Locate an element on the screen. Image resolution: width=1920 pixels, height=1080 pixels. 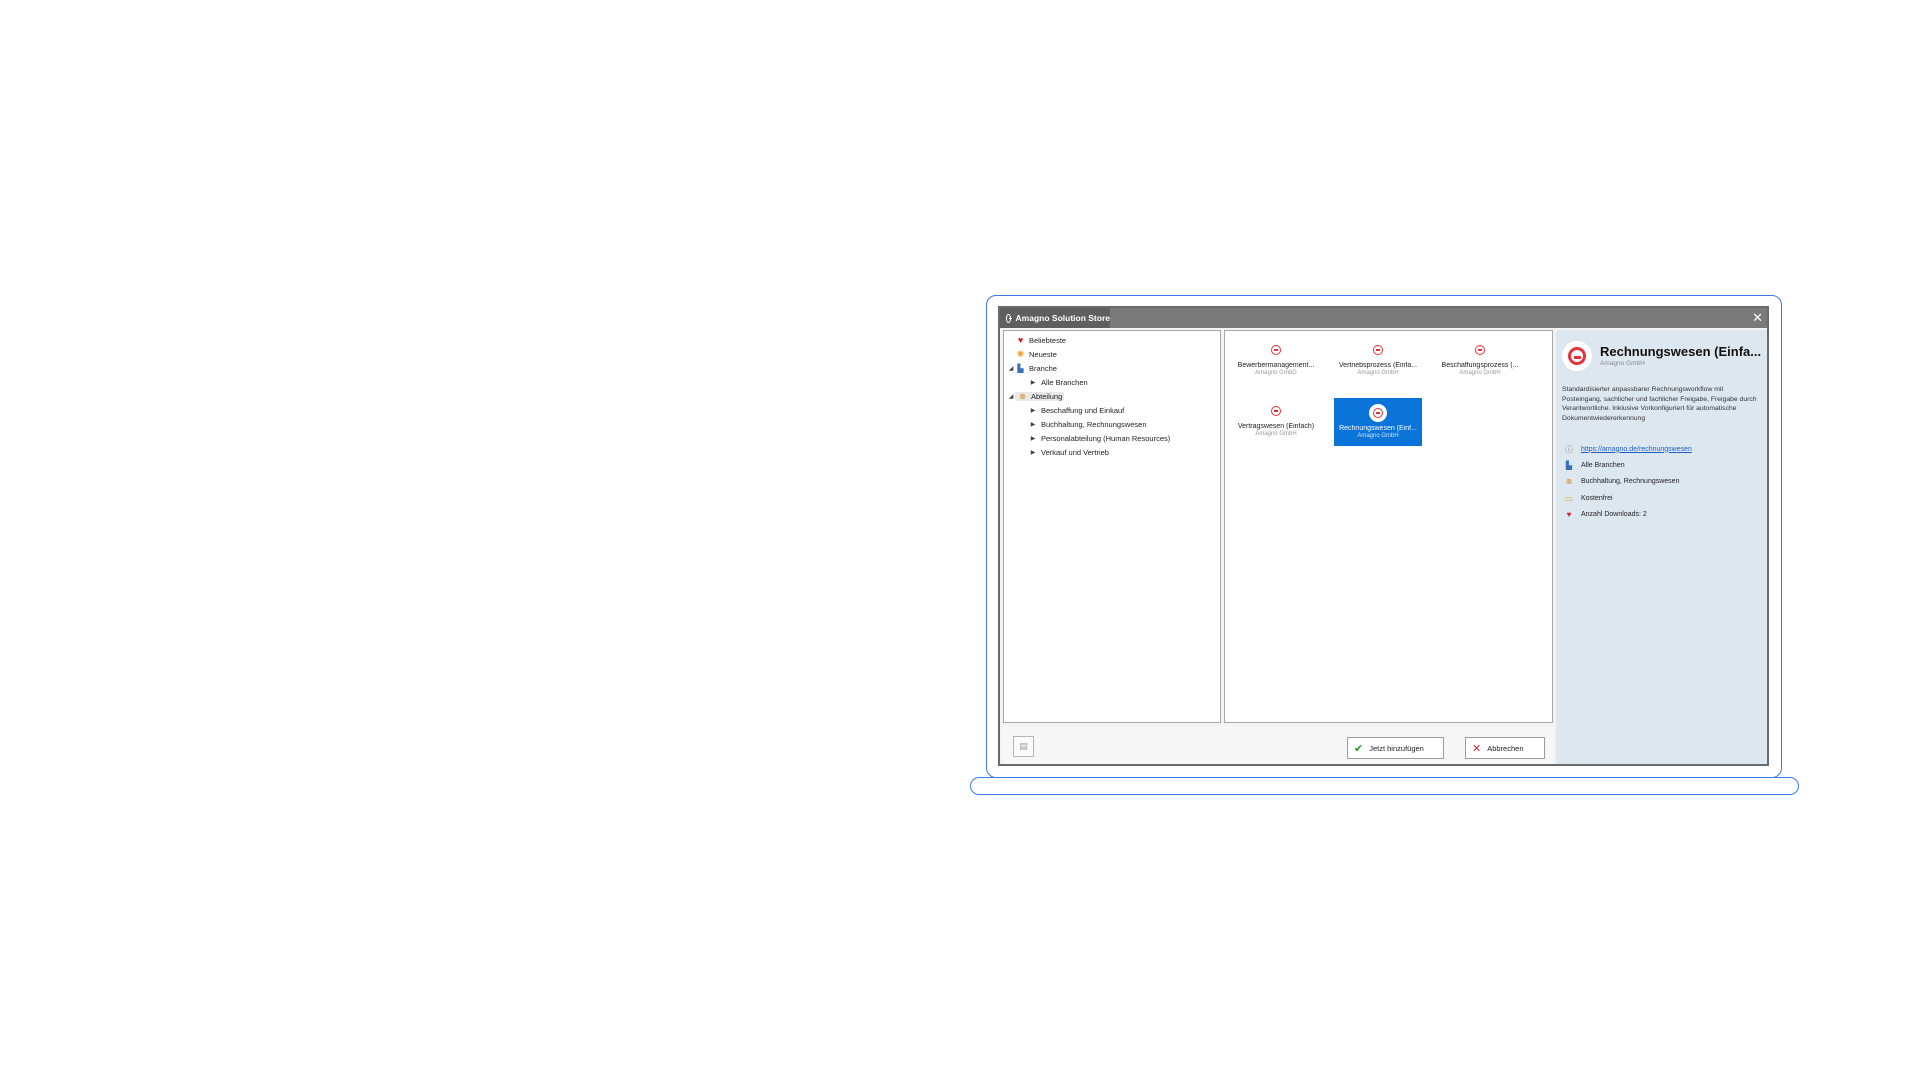
detail-industry-row: ▙ Alle Branchen is located at coordinates (1593, 465).